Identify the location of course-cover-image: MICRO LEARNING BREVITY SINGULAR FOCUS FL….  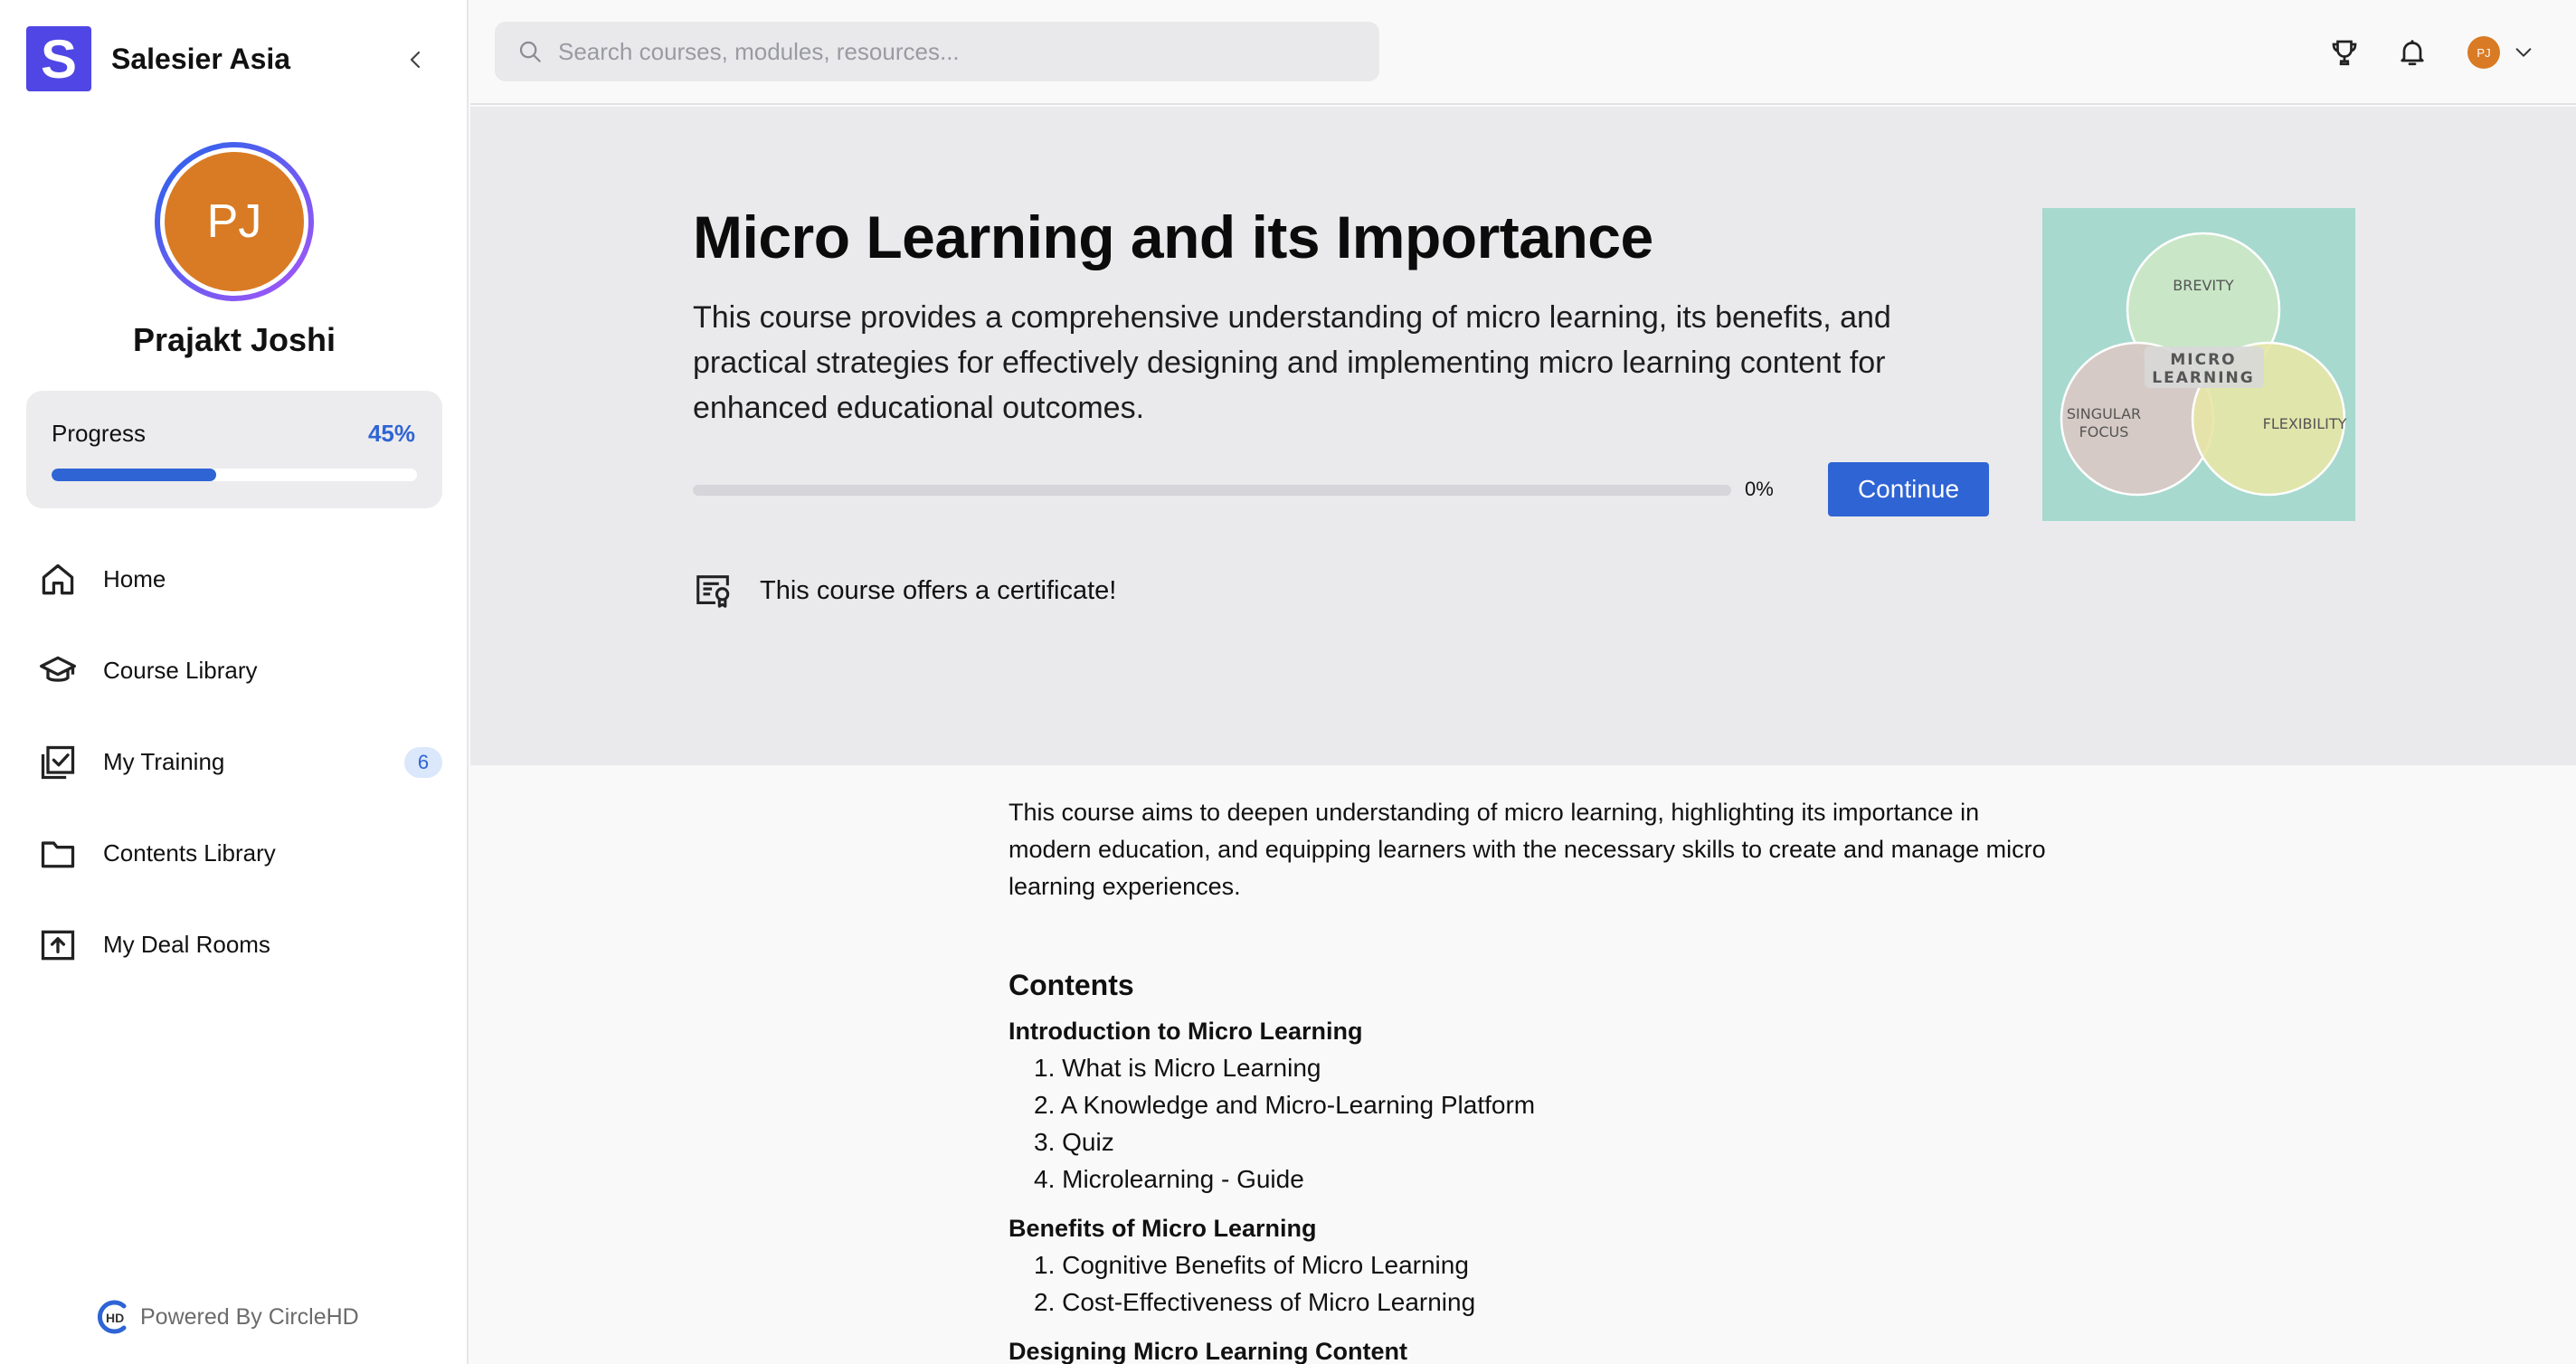
(2198, 364).